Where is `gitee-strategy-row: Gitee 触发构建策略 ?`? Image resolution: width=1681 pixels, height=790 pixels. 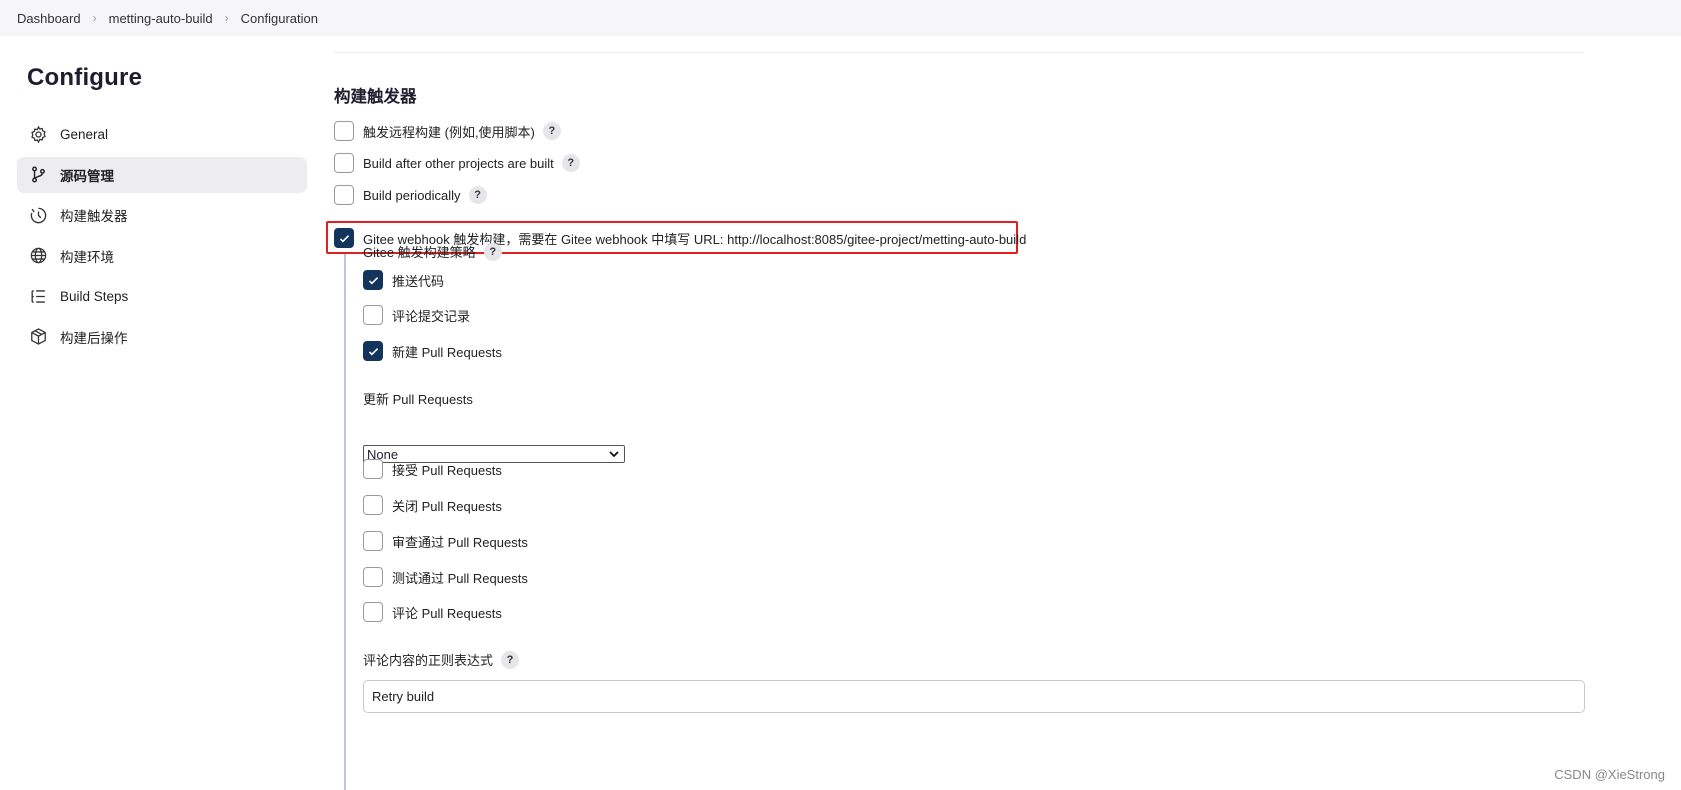
gitee-strategy-row: Gitee 触发构建策略 ? is located at coordinates (432, 251).